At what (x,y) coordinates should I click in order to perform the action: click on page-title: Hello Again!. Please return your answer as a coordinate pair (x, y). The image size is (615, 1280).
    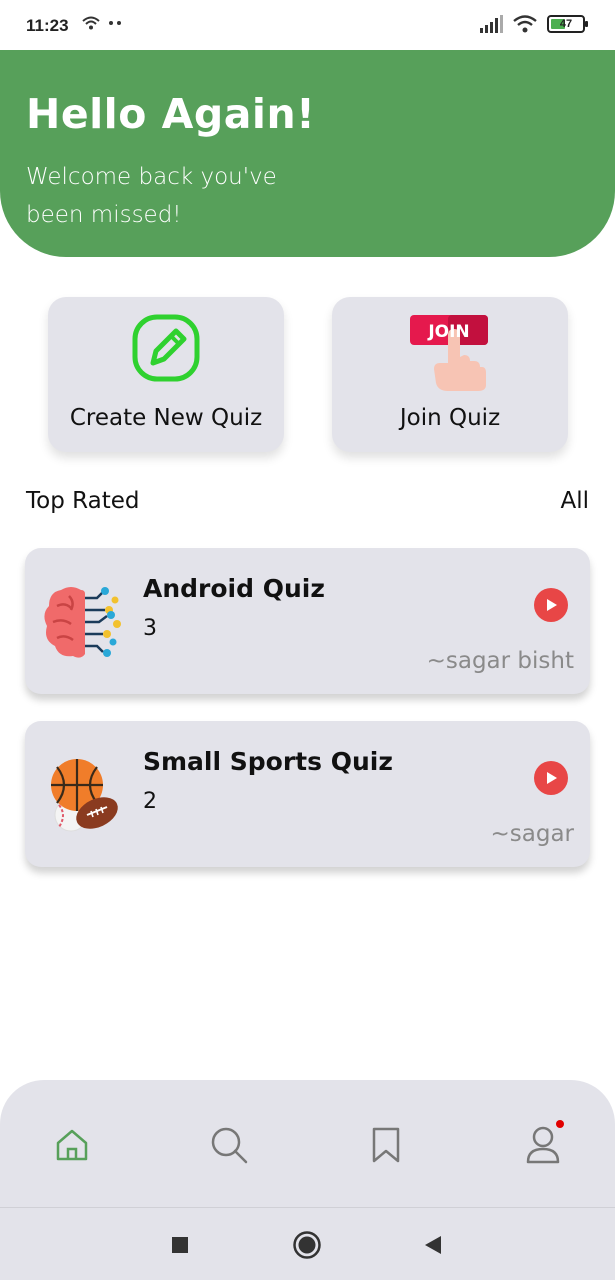
    Looking at the image, I should click on (171, 114).